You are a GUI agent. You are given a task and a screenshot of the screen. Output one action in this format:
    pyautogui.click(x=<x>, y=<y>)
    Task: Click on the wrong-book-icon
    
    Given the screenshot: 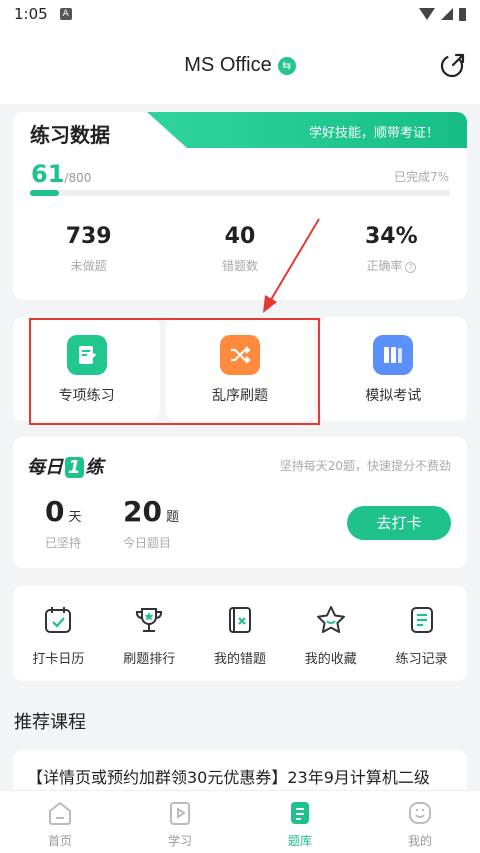 What is the action you would take?
    pyautogui.click(x=239, y=620)
    